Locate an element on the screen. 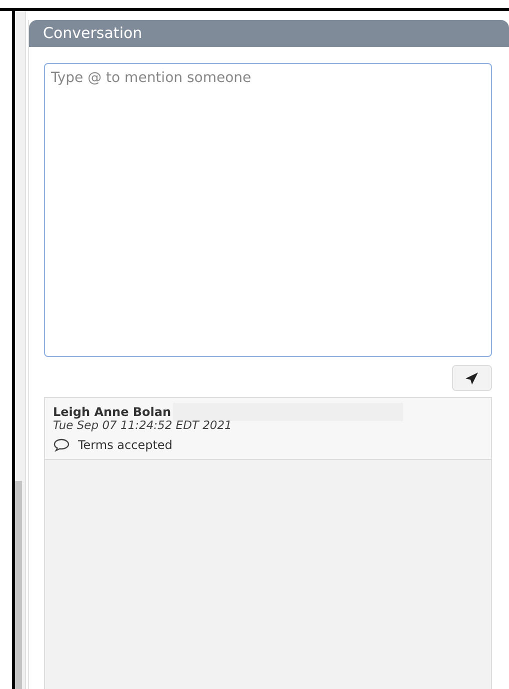  scrollbar-thumb is located at coordinates (18, 585).